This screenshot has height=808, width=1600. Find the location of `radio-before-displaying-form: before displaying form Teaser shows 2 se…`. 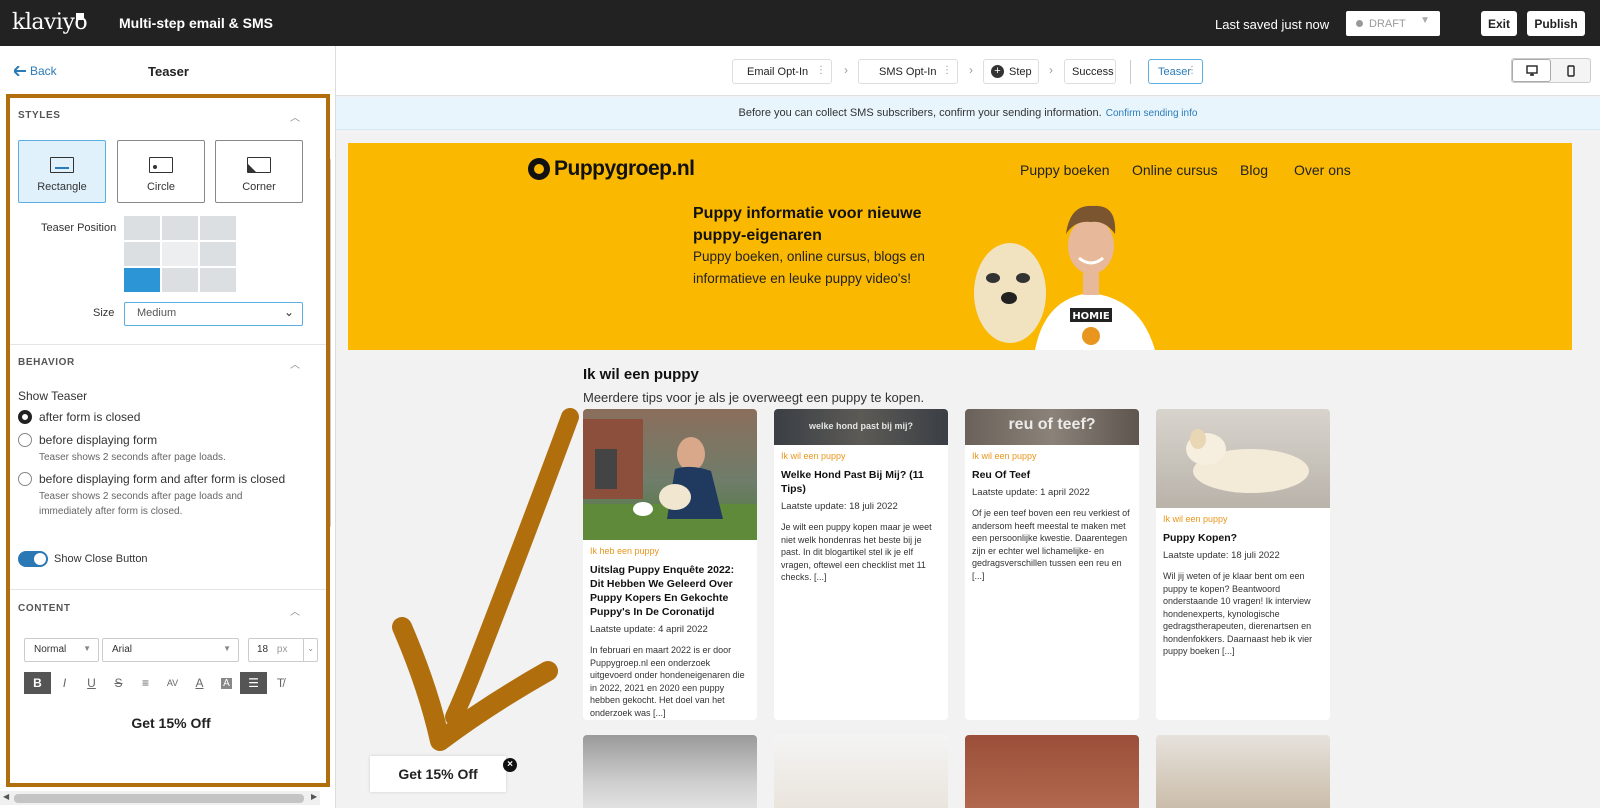

radio-before-displaying-form: before displaying form Teaser shows 2 se… is located at coordinates (122, 449).